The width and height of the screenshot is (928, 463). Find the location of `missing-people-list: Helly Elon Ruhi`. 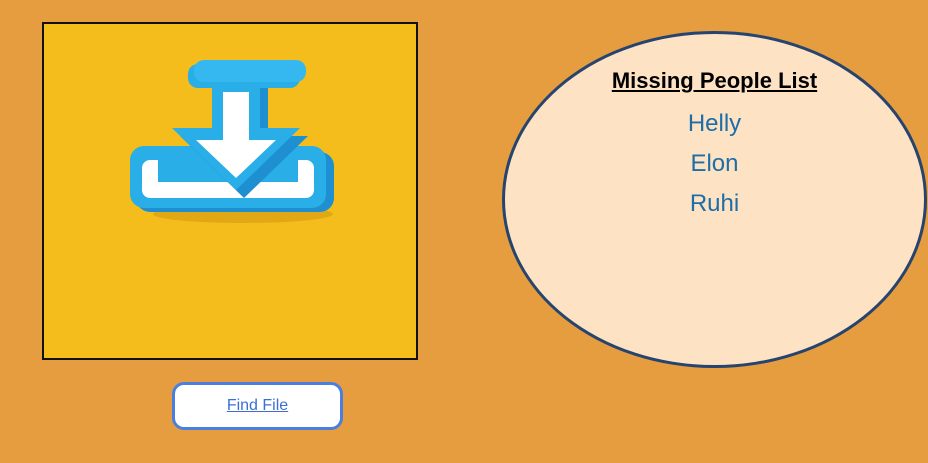

missing-people-list: Helly Elon Ruhi is located at coordinates (714, 164).